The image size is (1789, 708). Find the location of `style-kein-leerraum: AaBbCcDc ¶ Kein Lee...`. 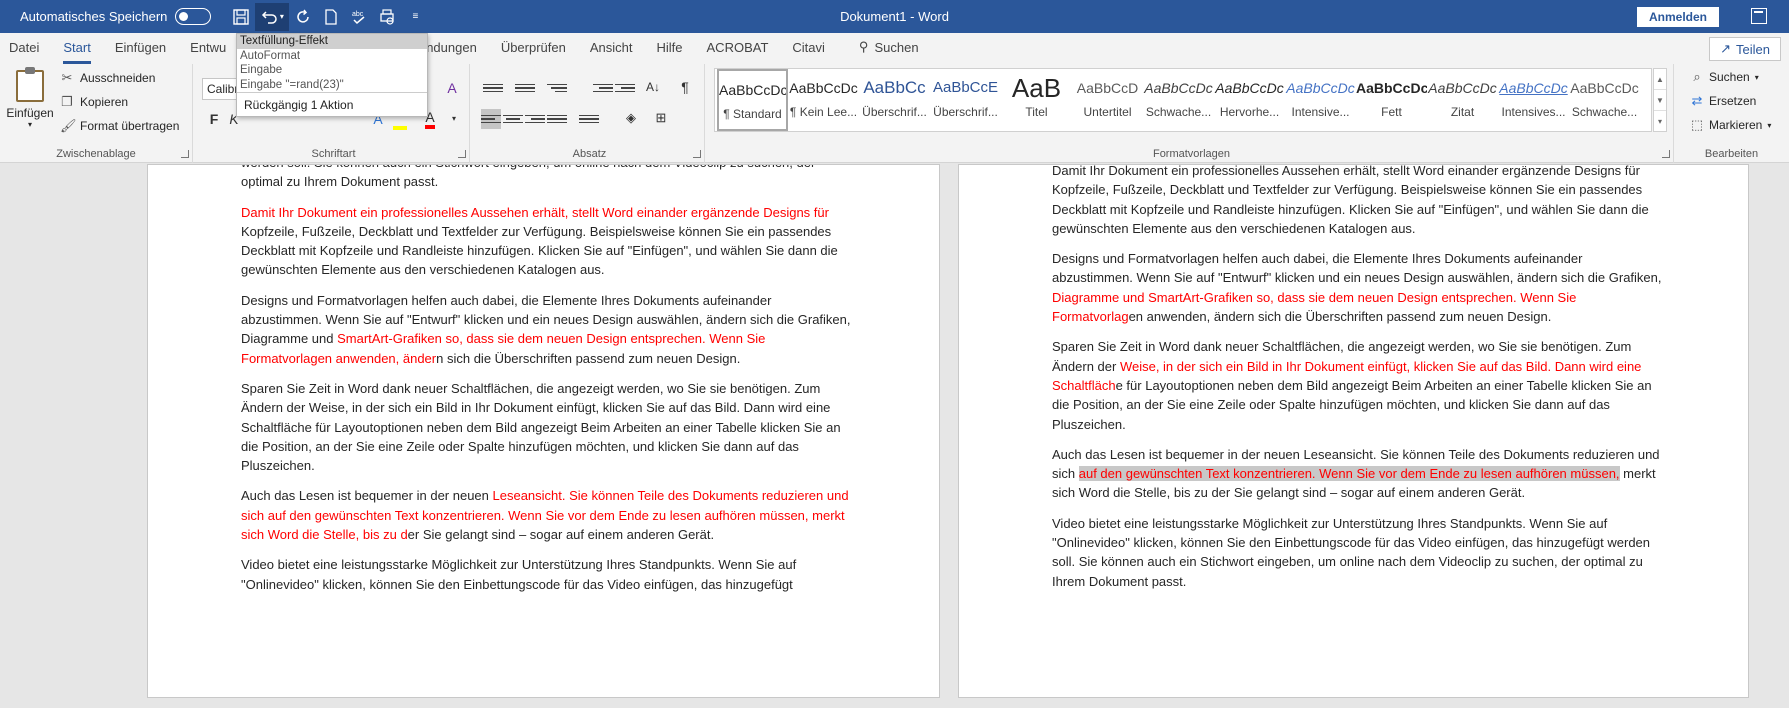

style-kein-leerraum: AaBbCcDc ¶ Kein Lee... is located at coordinates (823, 100).